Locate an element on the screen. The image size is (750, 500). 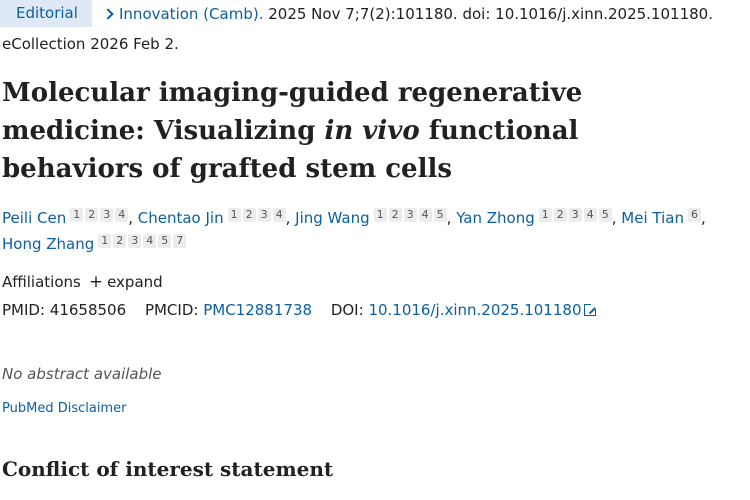
affiliation-number-button: 7 is located at coordinates (180, 241).